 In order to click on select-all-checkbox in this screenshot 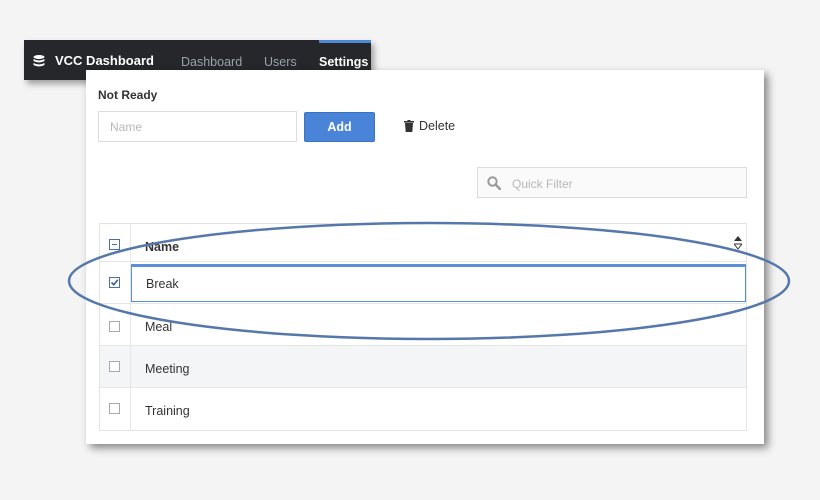, I will do `click(114, 244)`.